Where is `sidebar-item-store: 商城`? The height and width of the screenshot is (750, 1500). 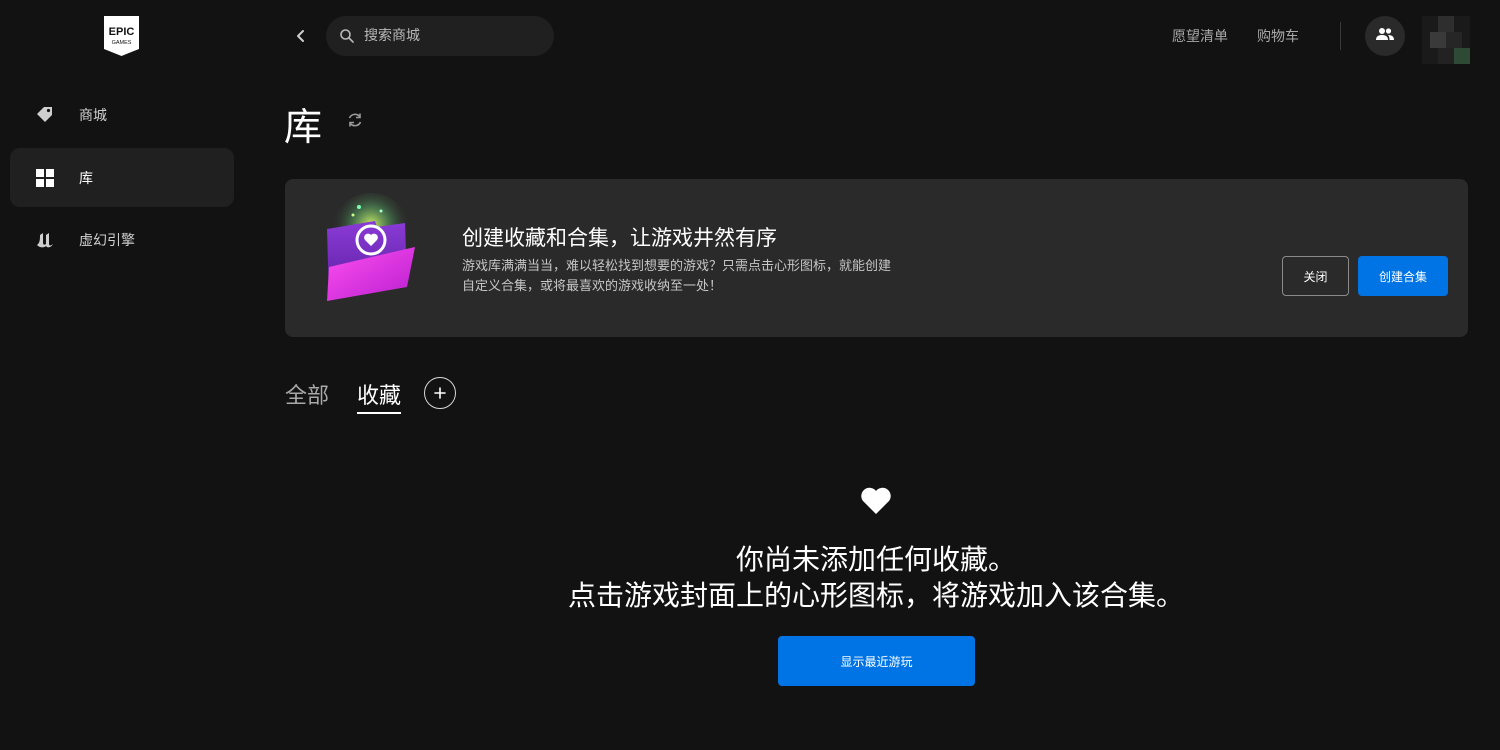
sidebar-item-store: 商城 is located at coordinates (122, 114).